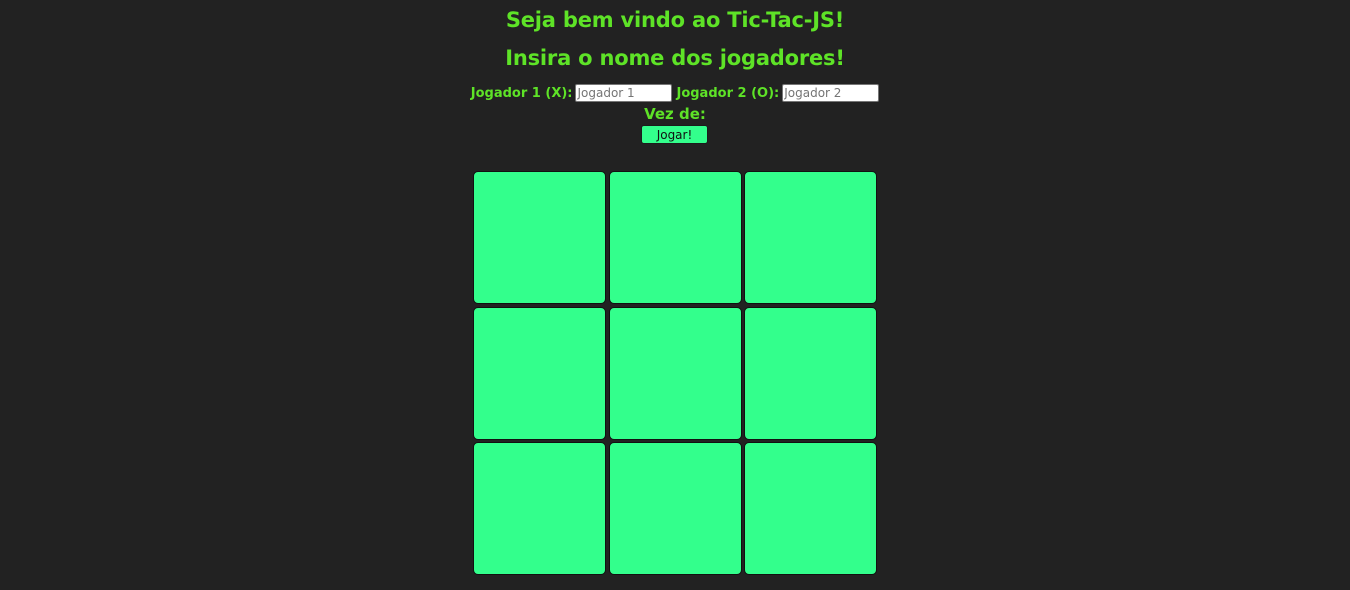 The height and width of the screenshot is (590, 1350). What do you see at coordinates (521, 93) in the screenshot?
I see `player1-label: Jogador 1 (X):` at bounding box center [521, 93].